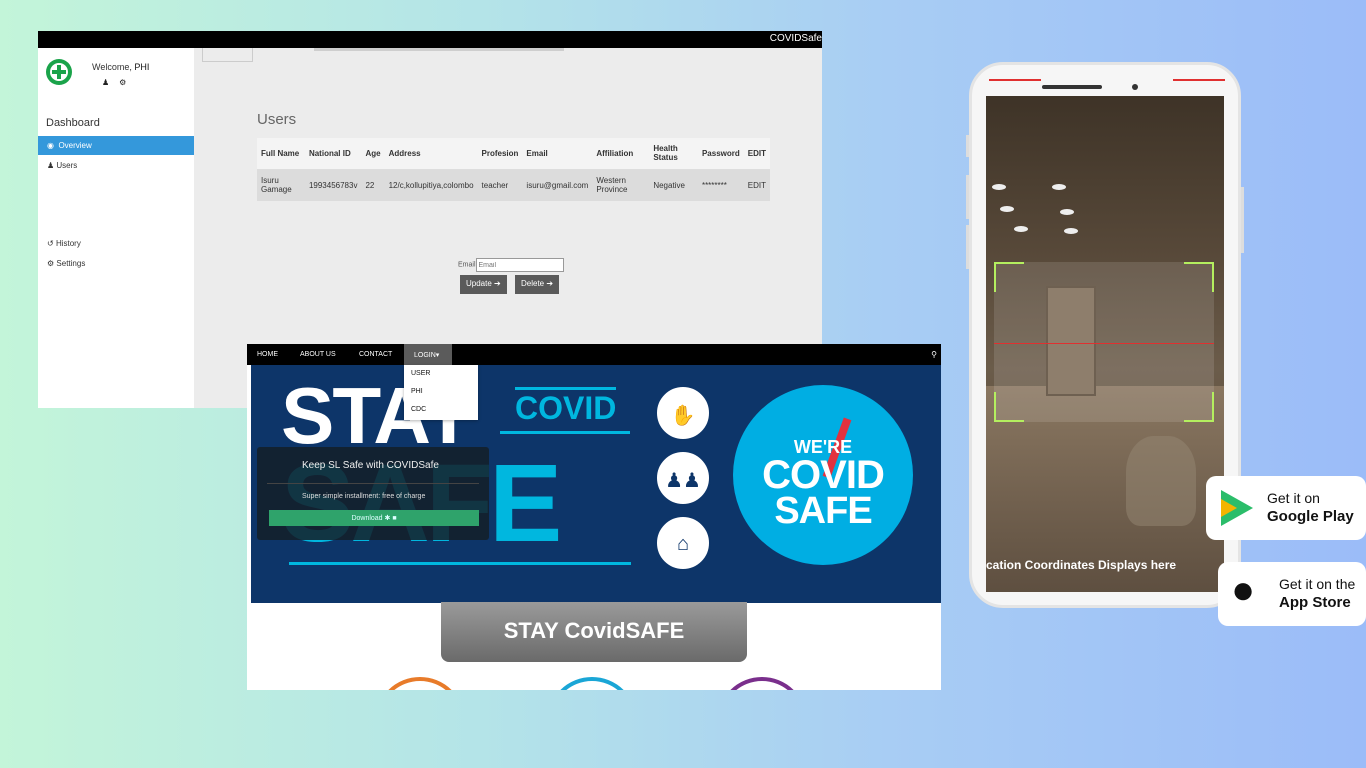  I want to click on phone-mockup: cation Coordinates Displays here, so click(1105, 335).